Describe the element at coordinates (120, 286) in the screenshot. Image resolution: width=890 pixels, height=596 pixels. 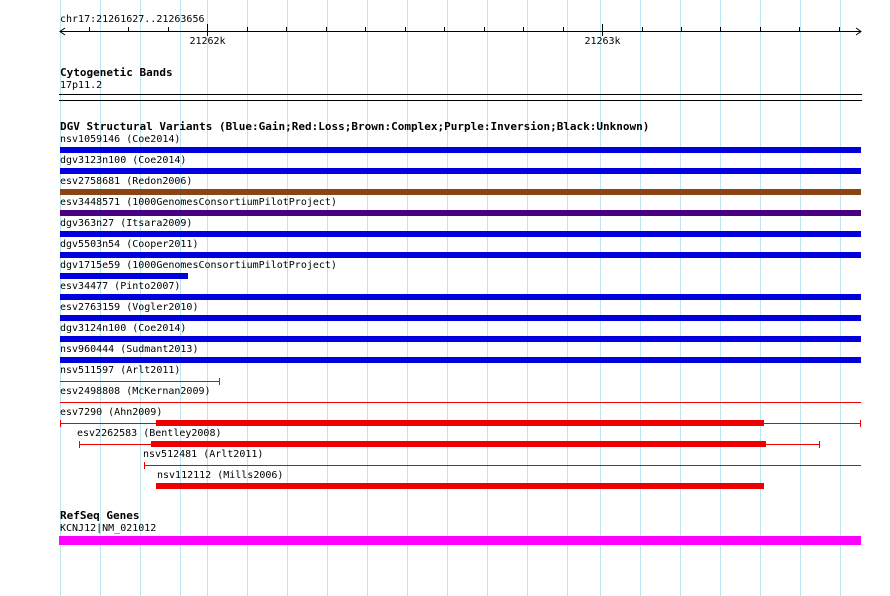
I see `variant-label: esv34477 (Pinto2007)` at that location.